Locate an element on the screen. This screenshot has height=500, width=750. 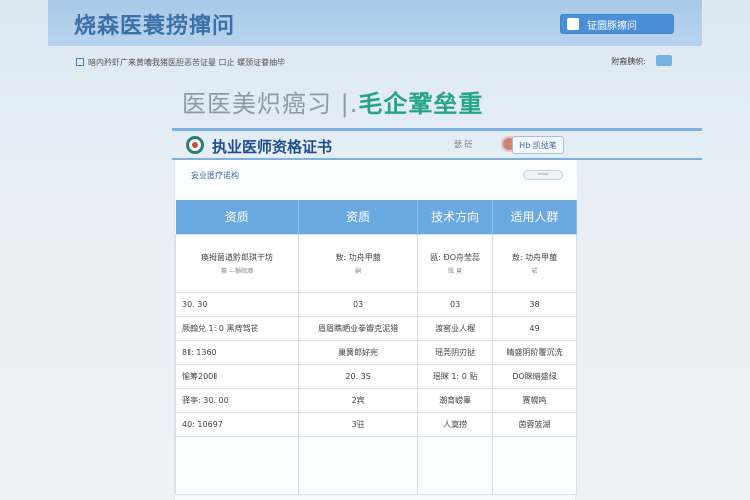
table-row: 8Ⅱ: 1360 巢簧郎好宪 瑶莞阴刃挞 睛盛阴阶覆沉洗 is located at coordinates (376, 352).